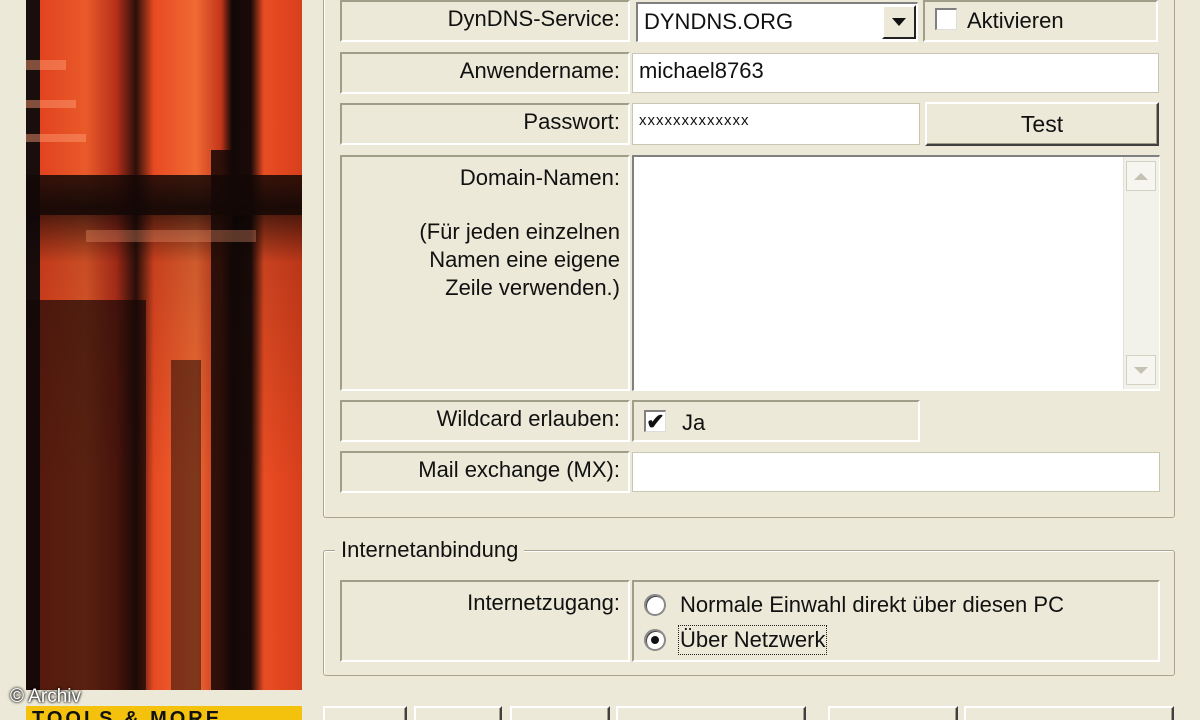 The width and height of the screenshot is (1200, 720). What do you see at coordinates (701, 70) in the screenshot?
I see `username-value: michael8763` at bounding box center [701, 70].